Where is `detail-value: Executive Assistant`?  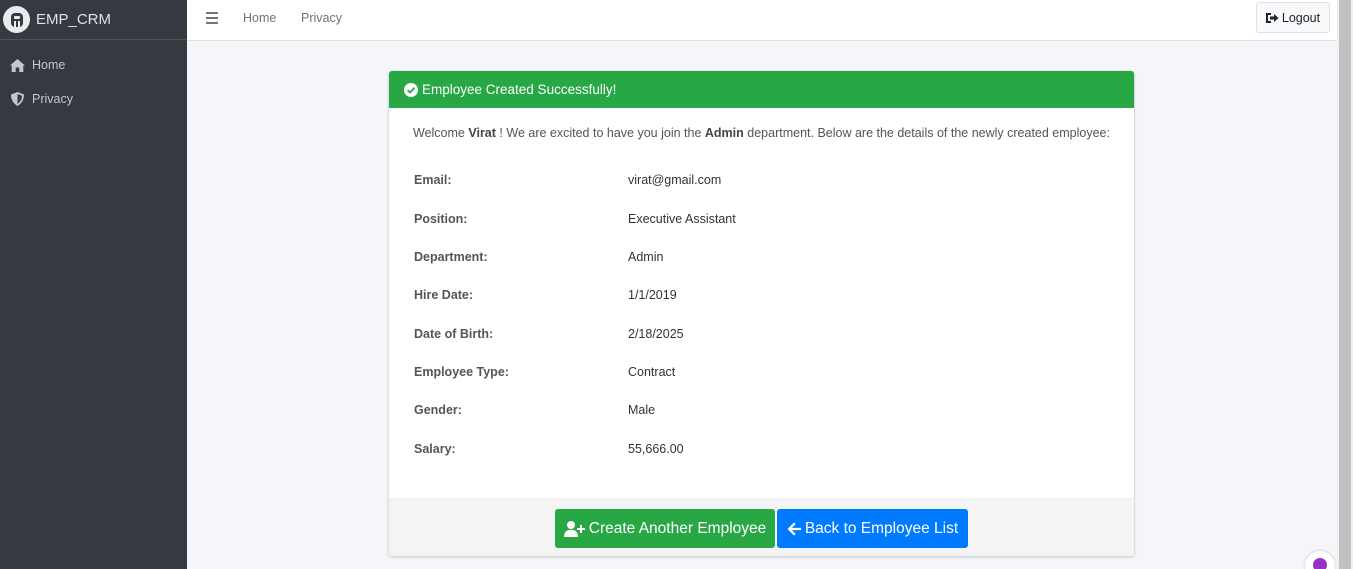
detail-value: Executive Assistant is located at coordinates (682, 219).